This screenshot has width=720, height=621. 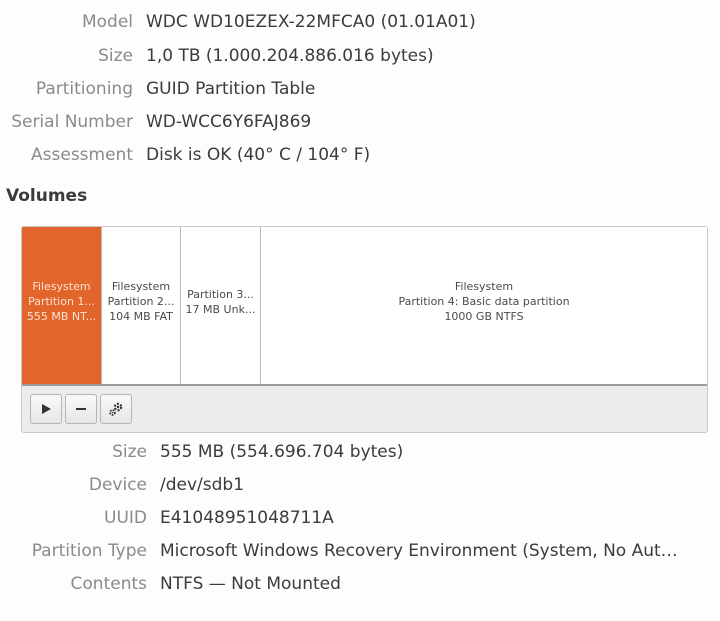 What do you see at coordinates (141, 316) in the screenshot?
I see `partition-2-size: 104 MB FAT` at bounding box center [141, 316].